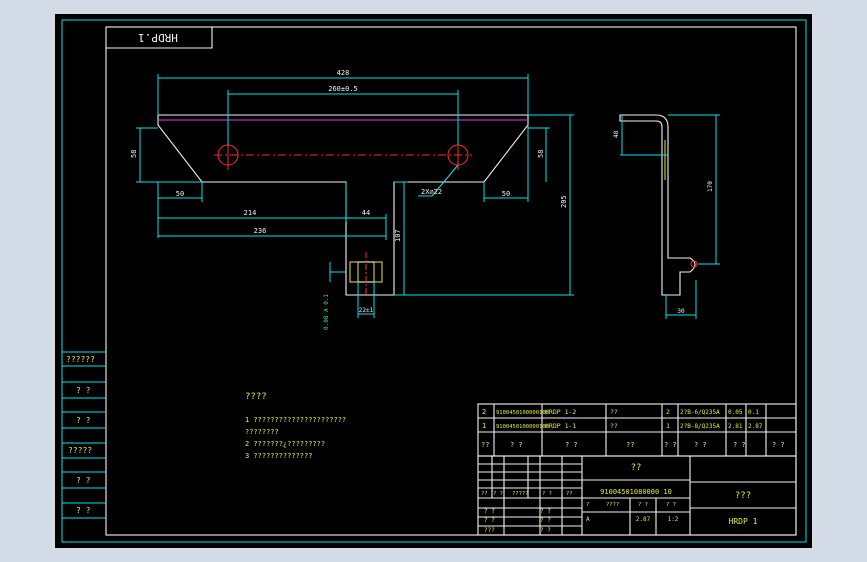  What do you see at coordinates (673, 519) in the screenshot?
I see `svg-text: 1:2` at bounding box center [673, 519].